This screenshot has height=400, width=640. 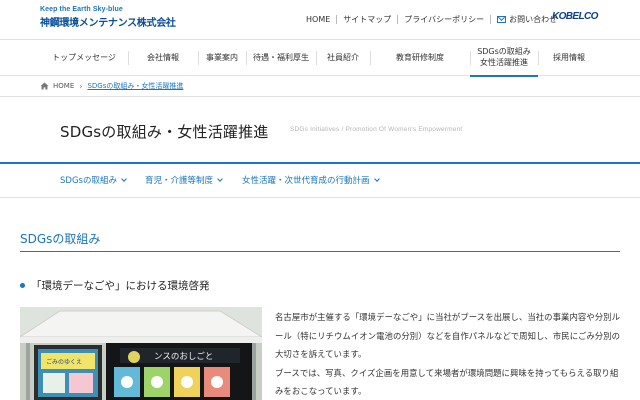 I want to click on nav-item-company: 会社情報, so click(x=163, y=58).